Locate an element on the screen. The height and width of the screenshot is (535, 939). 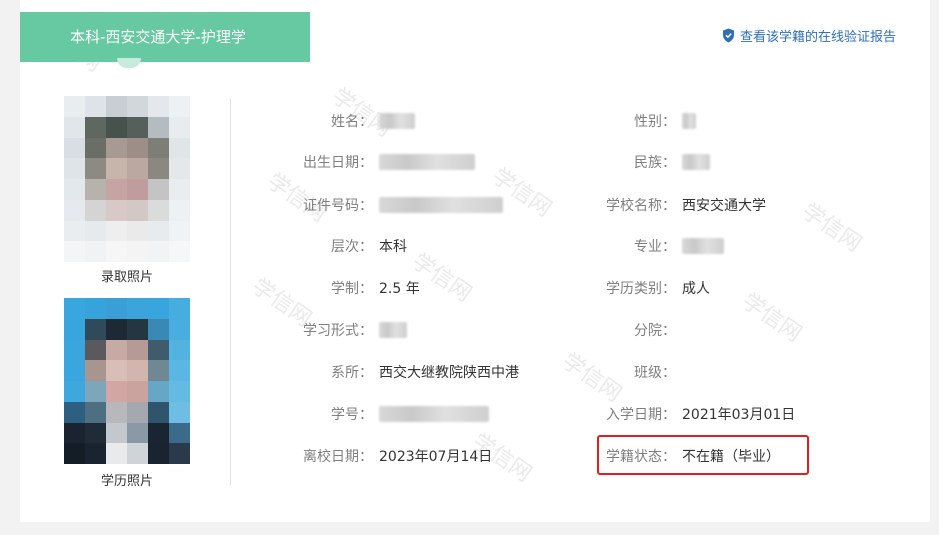
name-label: 姓名： is located at coordinates (352, 122).